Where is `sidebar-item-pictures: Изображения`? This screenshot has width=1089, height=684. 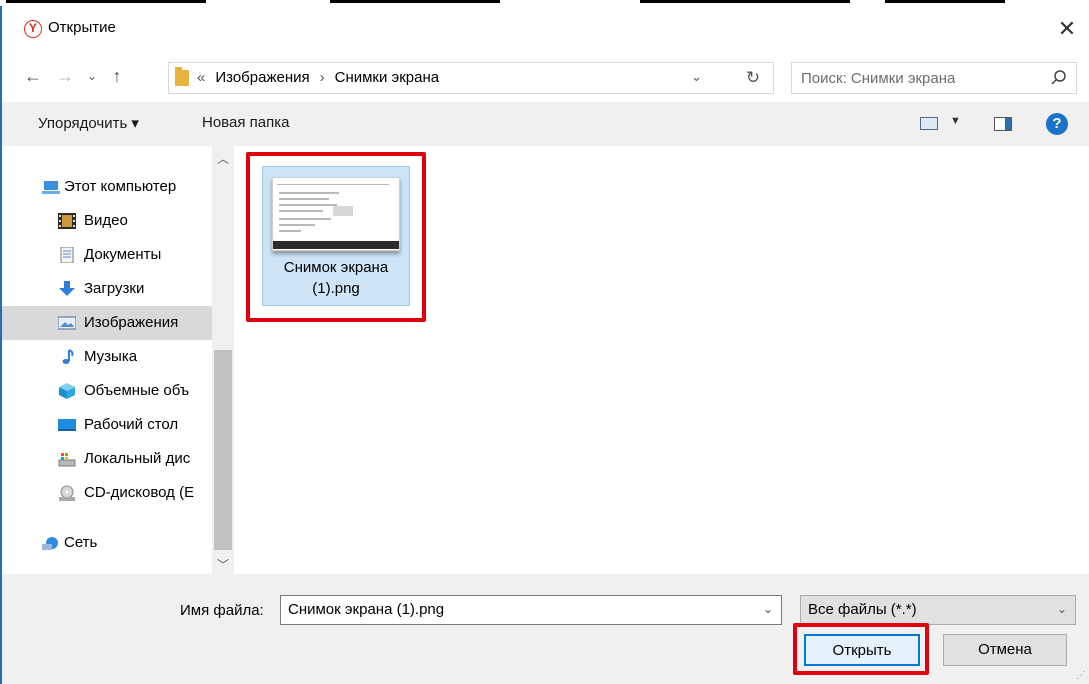
sidebar-item-pictures: Изображения is located at coordinates (107, 323).